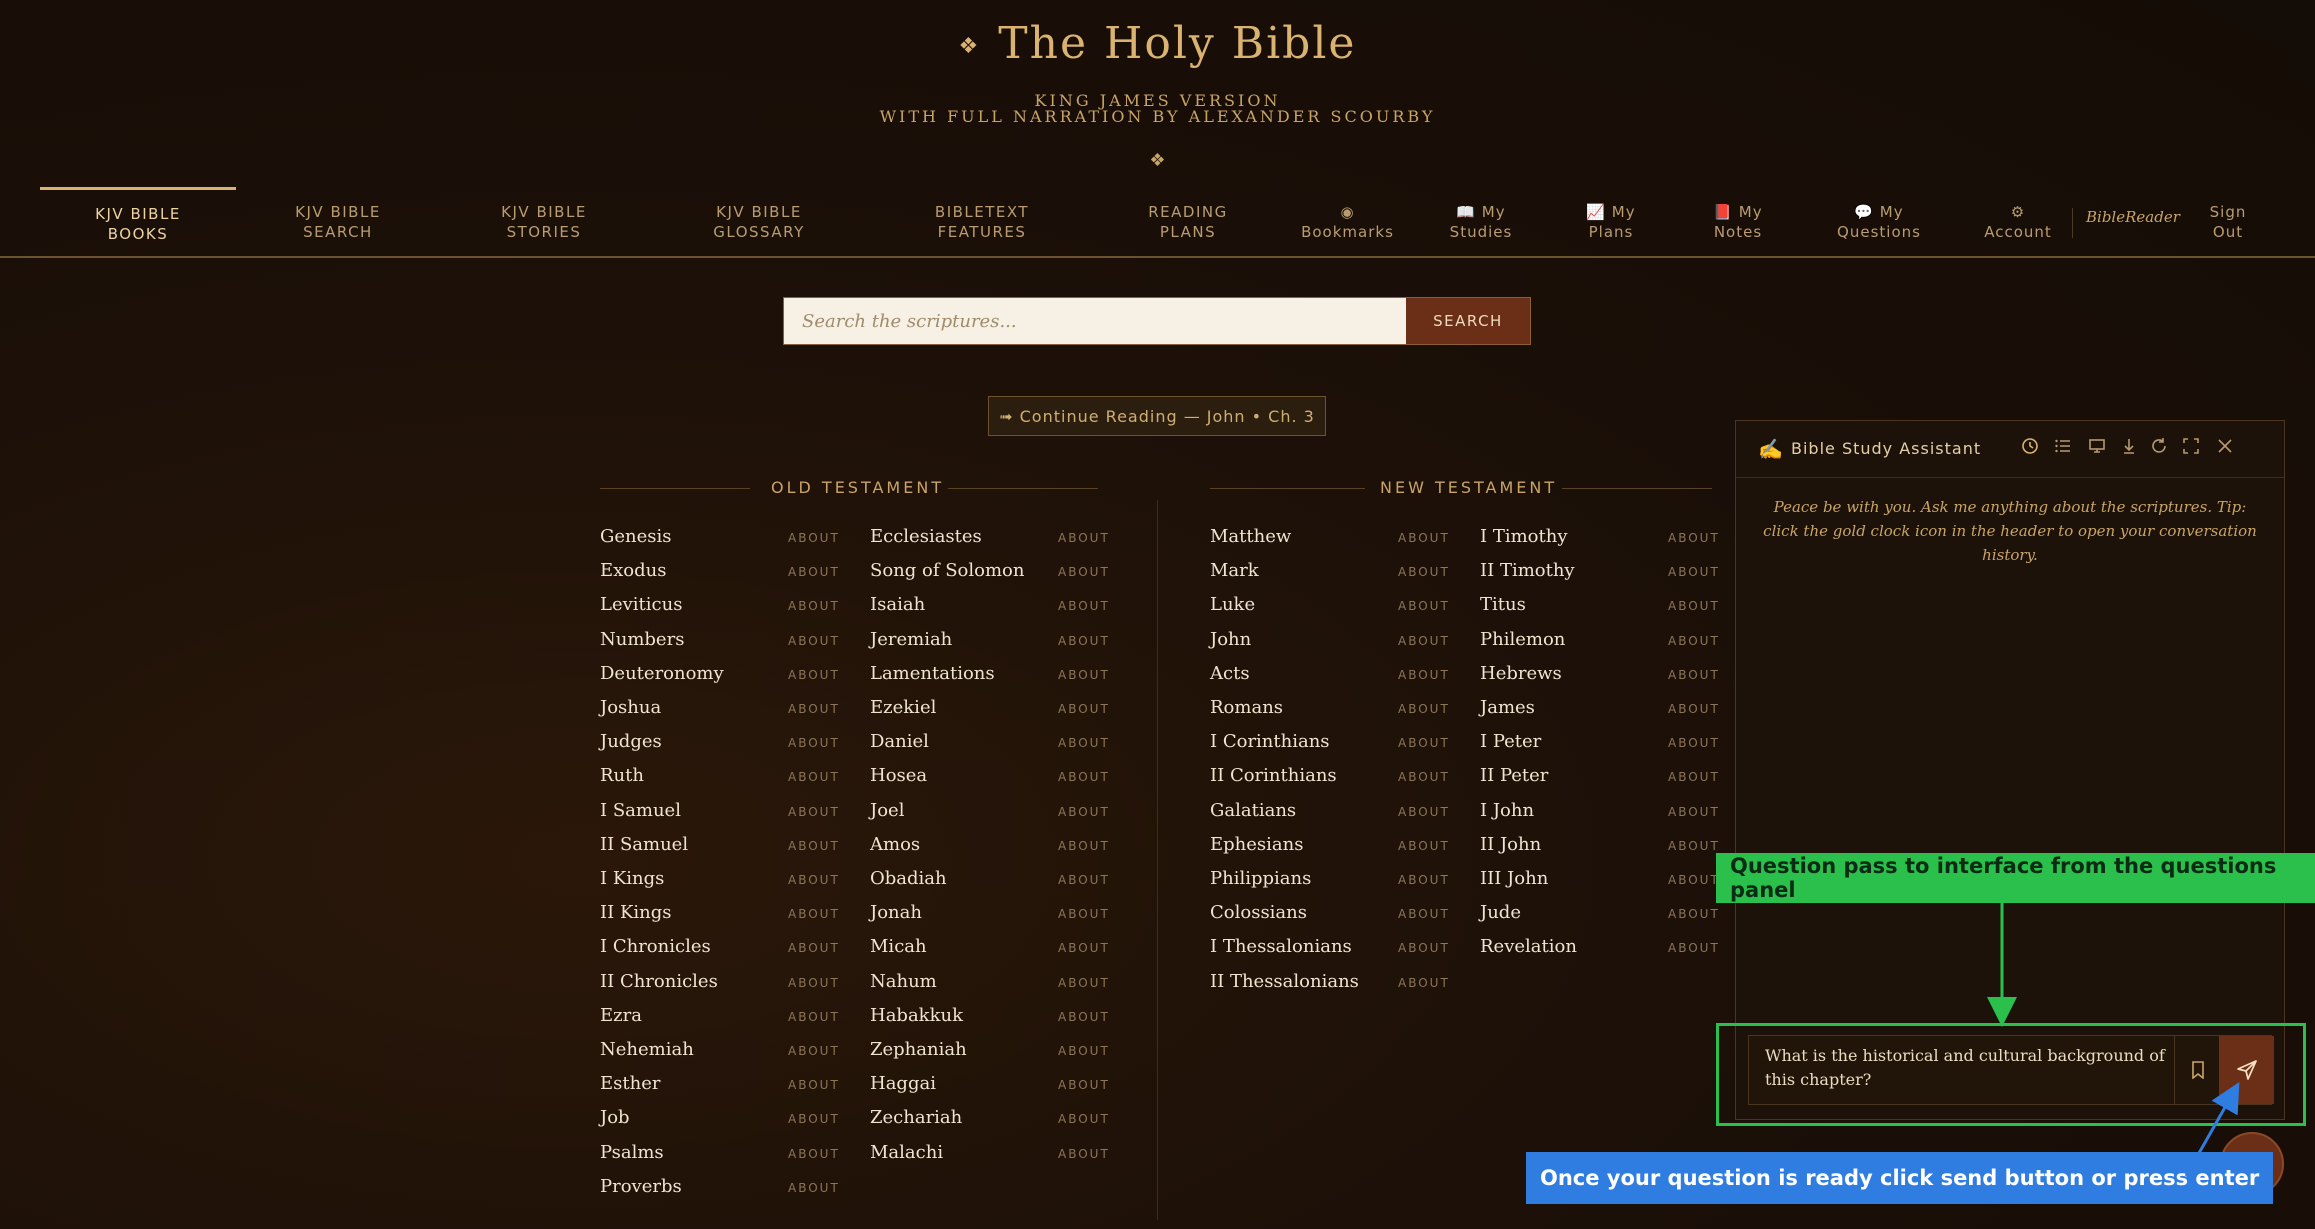  I want to click on annotation-arrows, so click(2113, 1040).